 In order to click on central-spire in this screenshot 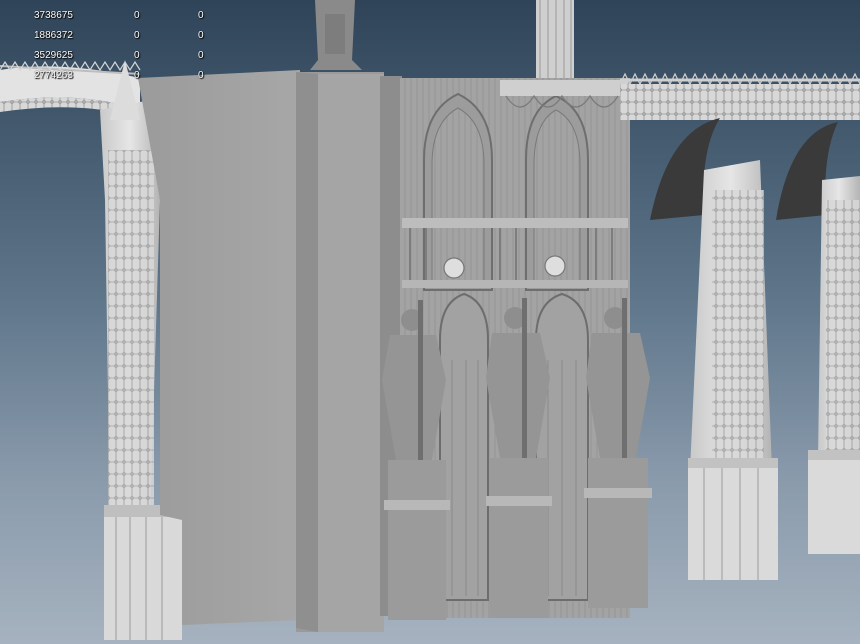, I will do `click(555, 39)`.